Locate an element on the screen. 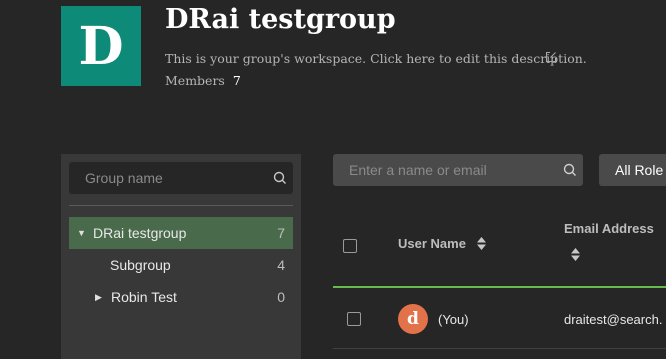 The height and width of the screenshot is (359, 666). column-header-user-name: User Name is located at coordinates (432, 243).